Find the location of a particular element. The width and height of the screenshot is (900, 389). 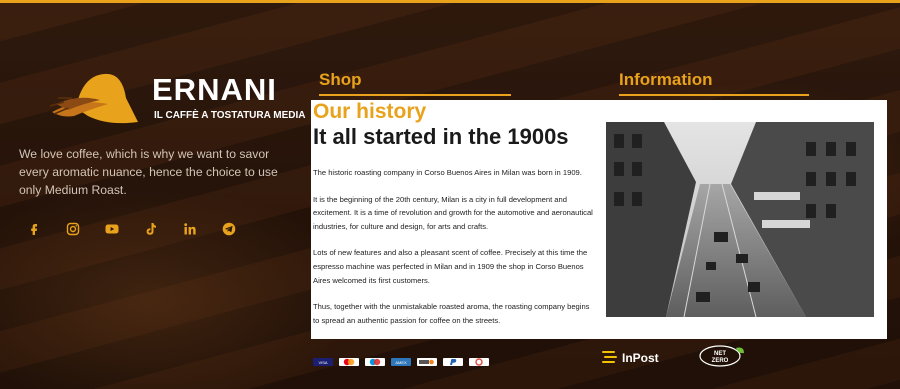

amex-icon: AMEX is located at coordinates (401, 362).